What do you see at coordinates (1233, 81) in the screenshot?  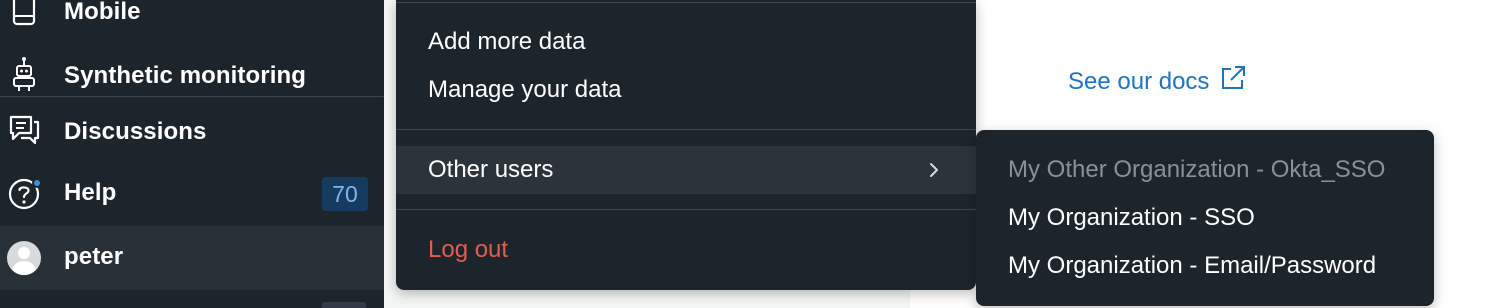 I see `external-link-icon` at bounding box center [1233, 81].